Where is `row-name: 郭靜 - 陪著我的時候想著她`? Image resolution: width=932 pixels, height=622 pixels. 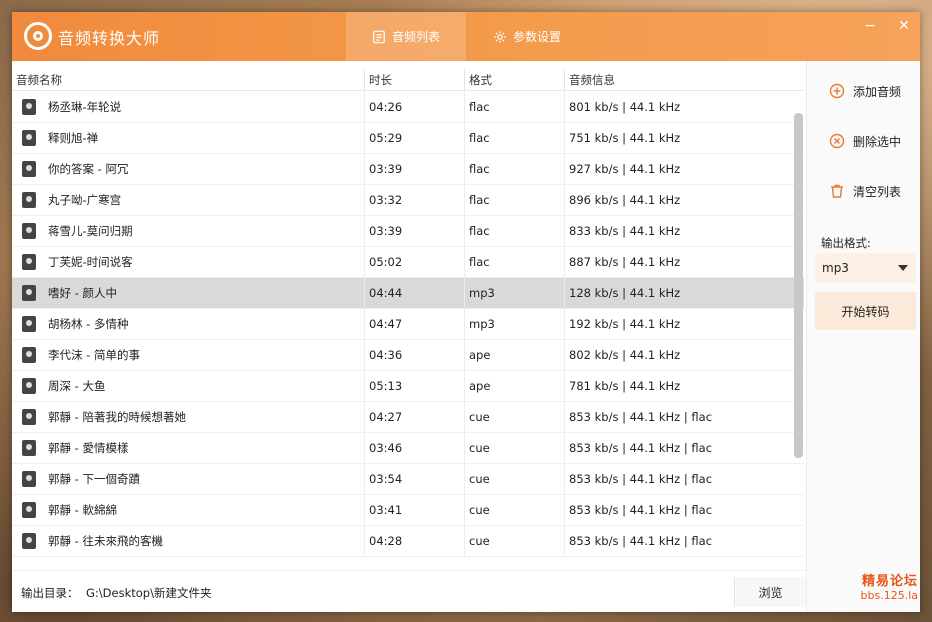 row-name: 郭靜 - 陪著我的時候想著她 is located at coordinates (117, 417).